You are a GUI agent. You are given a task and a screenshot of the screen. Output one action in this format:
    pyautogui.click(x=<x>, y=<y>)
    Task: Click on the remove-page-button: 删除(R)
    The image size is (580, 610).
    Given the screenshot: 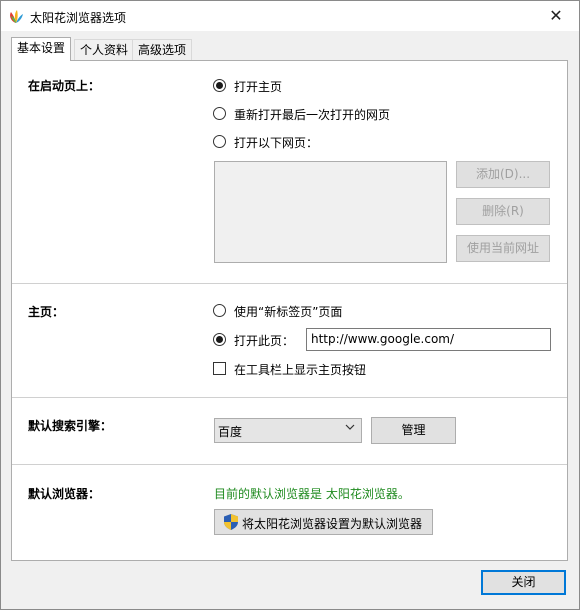 What is the action you would take?
    pyautogui.click(x=503, y=211)
    